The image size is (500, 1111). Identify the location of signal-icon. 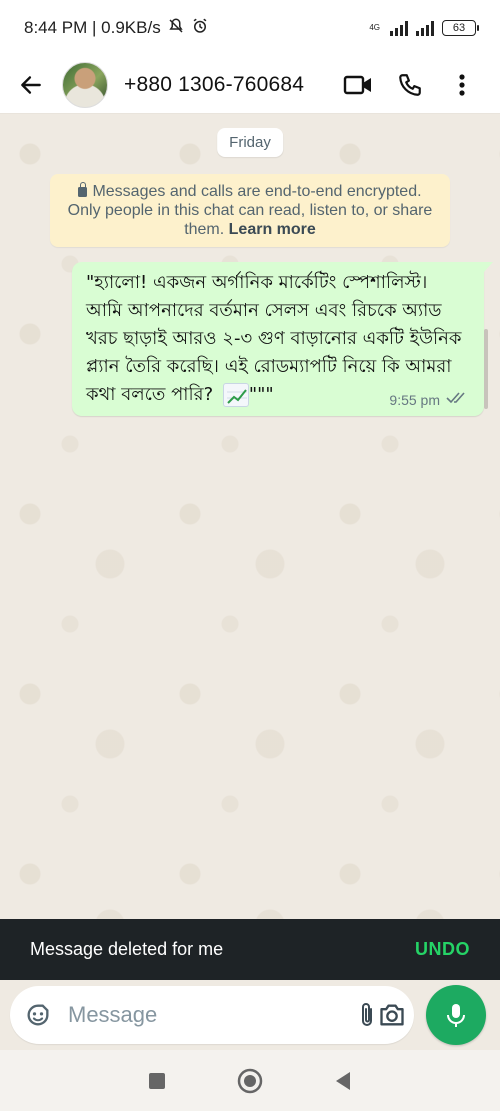
(399, 28).